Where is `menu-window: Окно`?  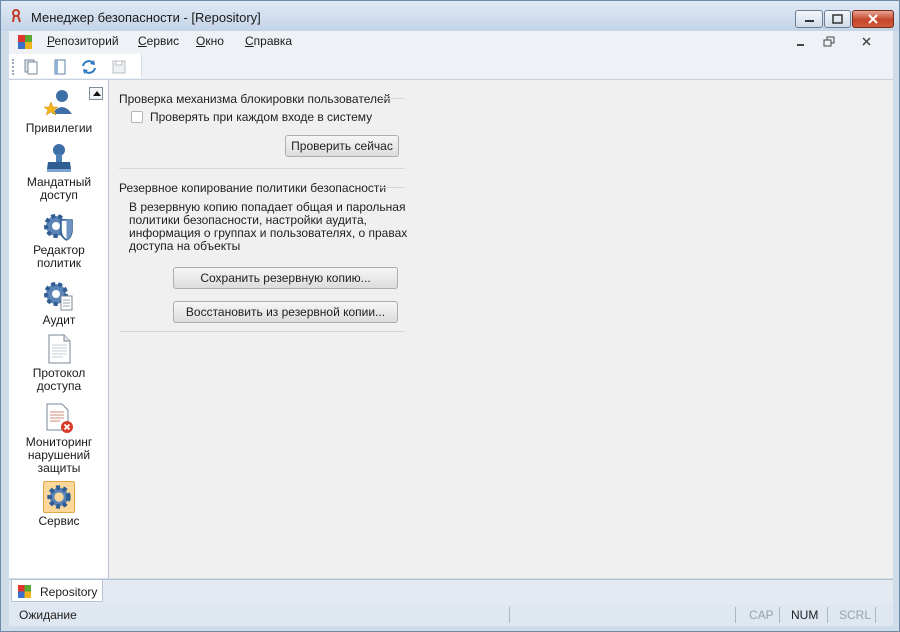 menu-window: Окно is located at coordinates (210, 41).